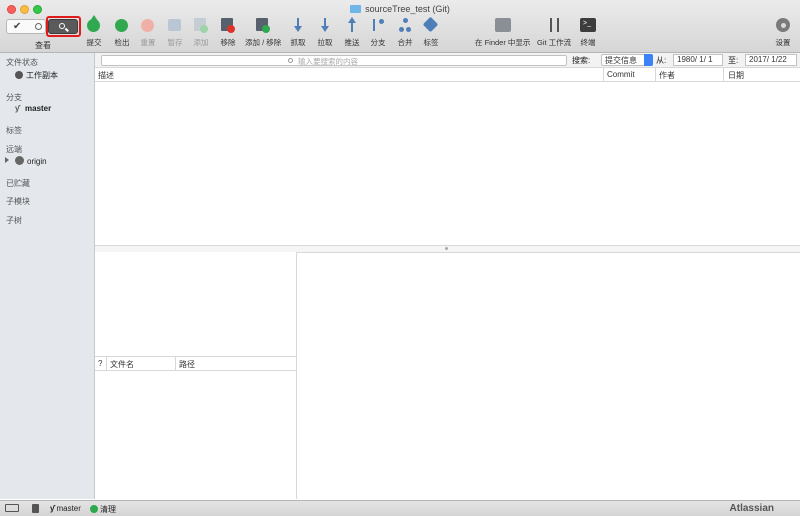 This screenshot has width=800, height=516. What do you see at coordinates (14, 220) in the screenshot?
I see `sidebar-heading-subtrees: 子树` at bounding box center [14, 220].